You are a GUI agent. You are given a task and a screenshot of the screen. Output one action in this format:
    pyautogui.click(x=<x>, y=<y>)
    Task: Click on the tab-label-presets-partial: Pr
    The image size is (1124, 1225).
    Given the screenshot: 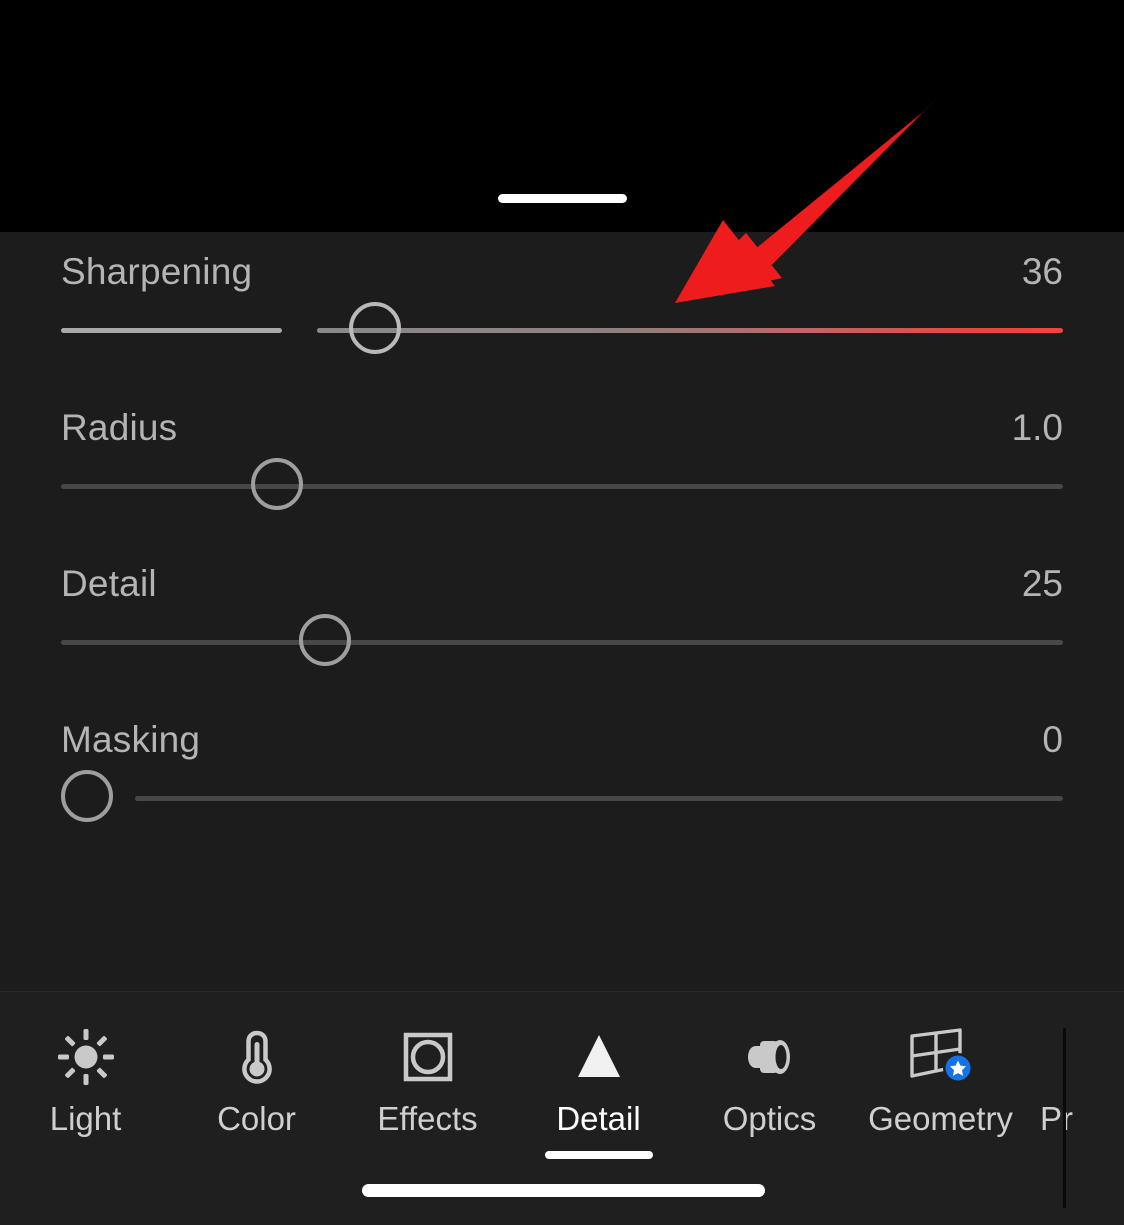 What is the action you would take?
    pyautogui.click(x=1056, y=1118)
    